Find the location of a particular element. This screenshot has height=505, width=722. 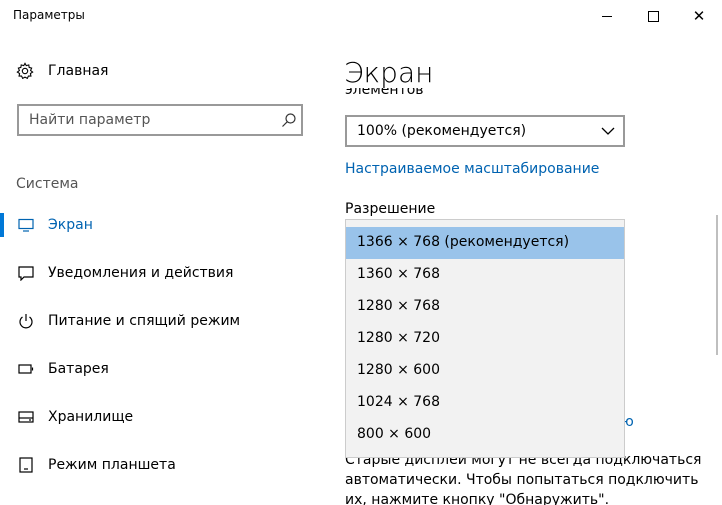

scrolled-text: элементов is located at coordinates (384, 93).